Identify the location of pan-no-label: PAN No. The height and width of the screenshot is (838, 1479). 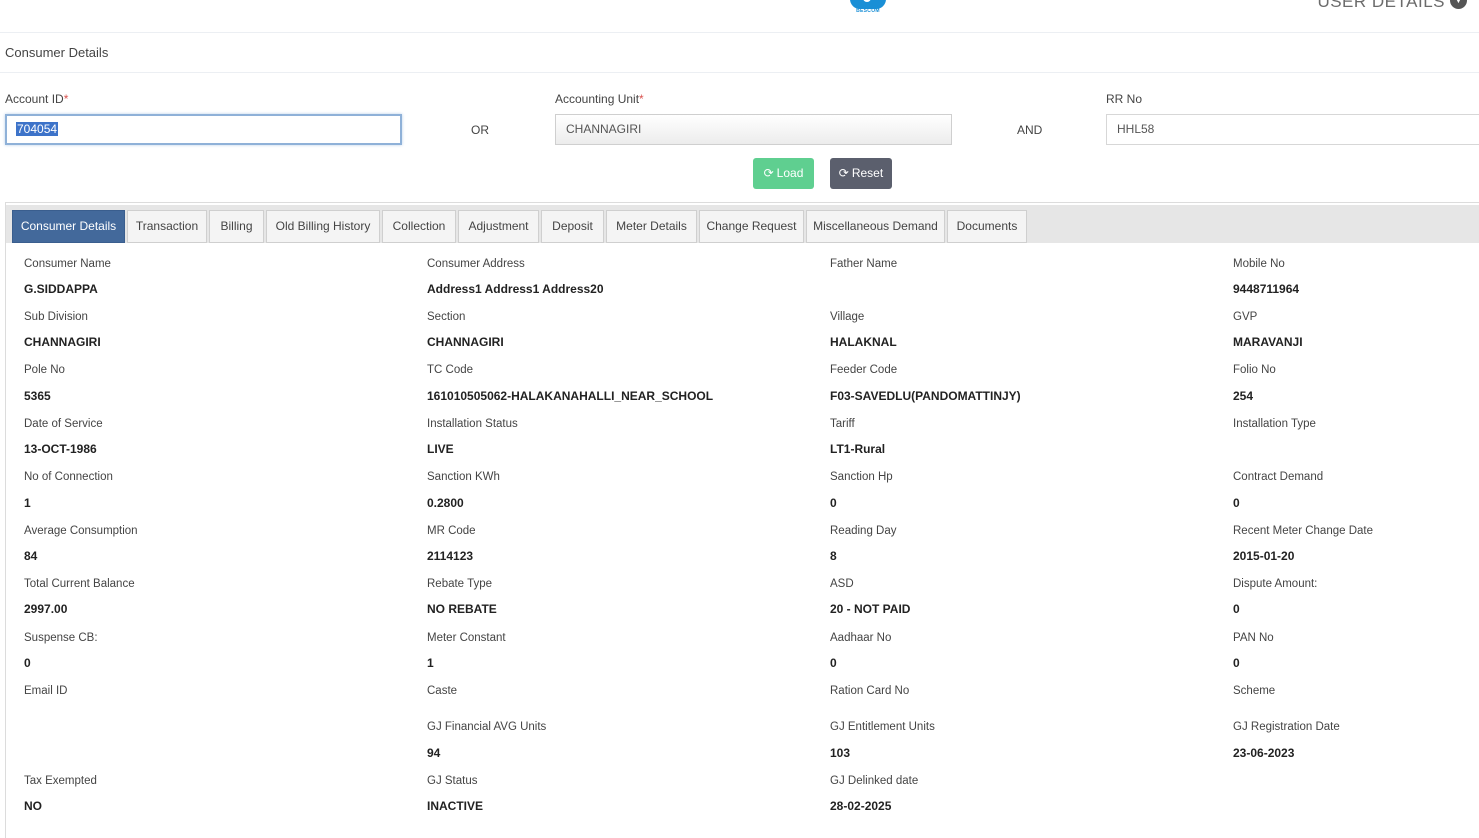
(1253, 638).